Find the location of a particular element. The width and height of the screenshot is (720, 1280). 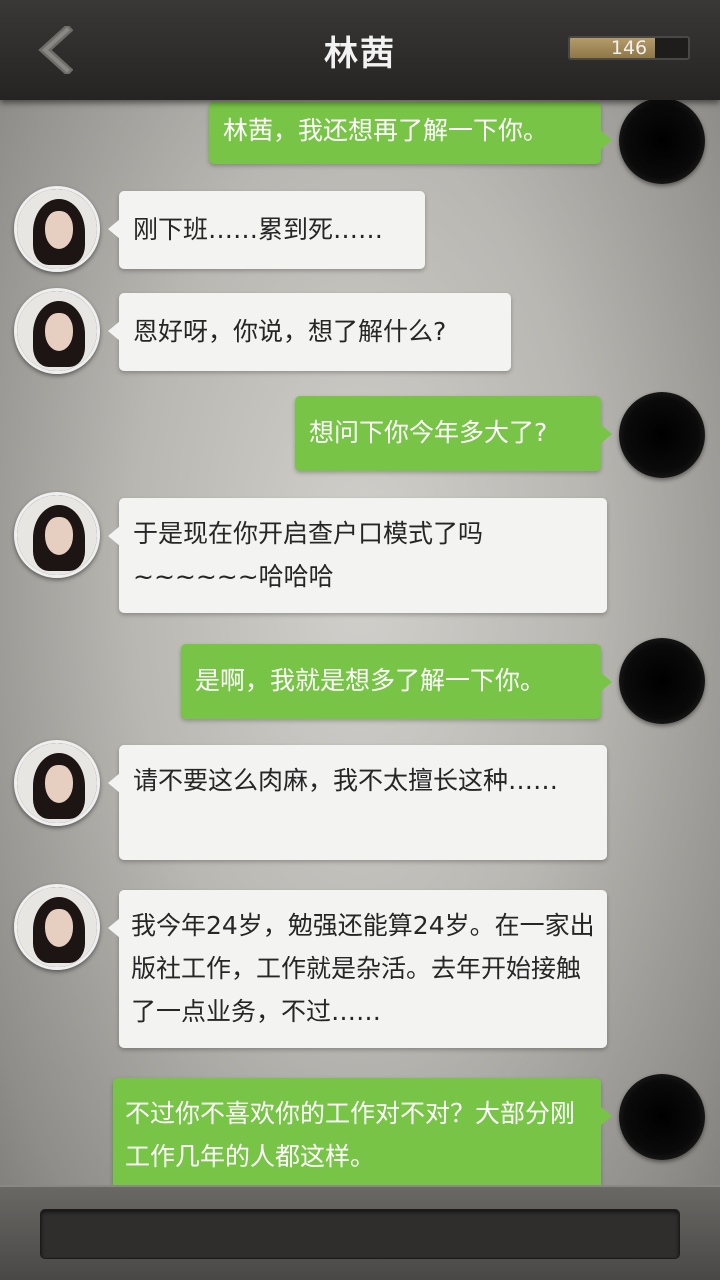

message-item: 想问下你今年多大了? is located at coordinates (360, 435).